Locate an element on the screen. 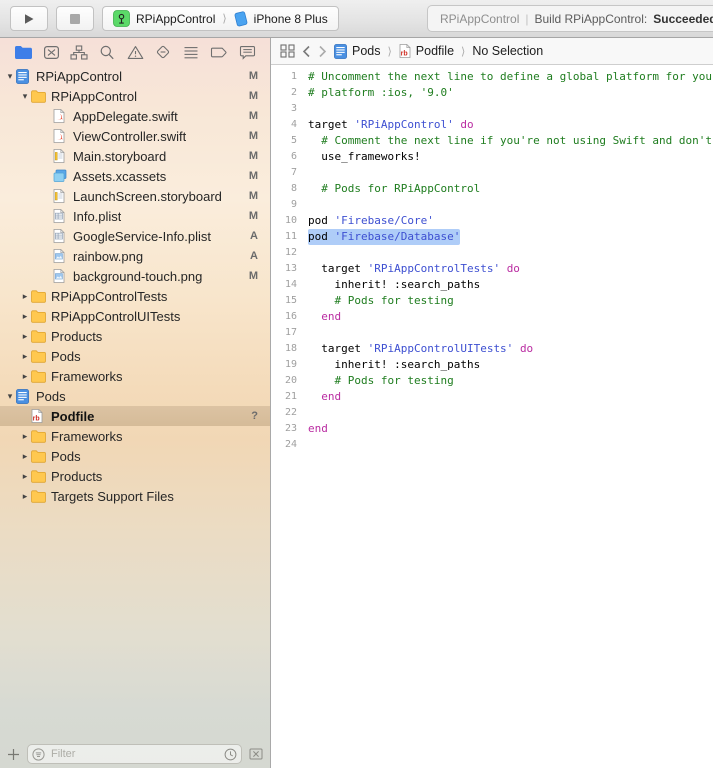 This screenshot has height=768, width=713. tree-row-appdelegate-swift: AppDelegate.swift M is located at coordinates (135, 116).